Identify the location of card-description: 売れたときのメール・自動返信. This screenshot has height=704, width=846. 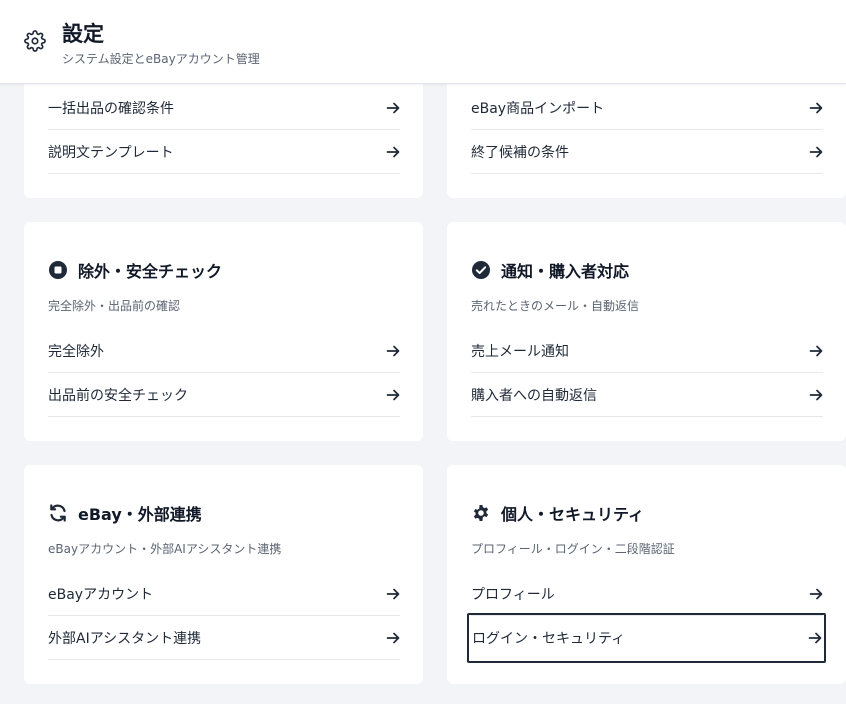
(555, 306).